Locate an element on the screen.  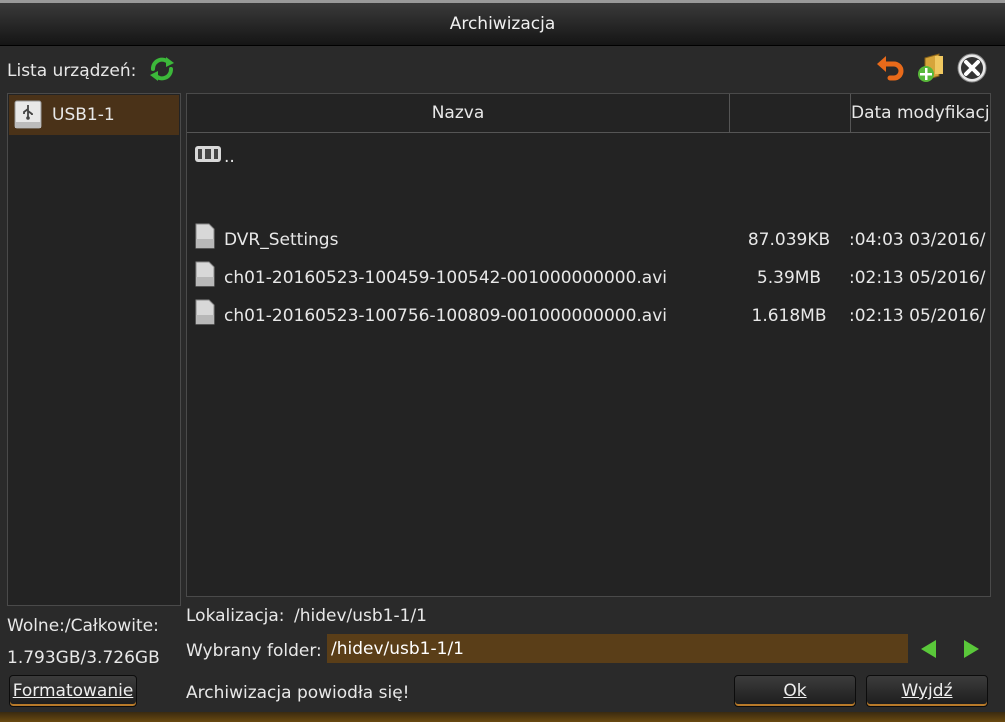
format-button: Formatowanie is located at coordinates (73, 691).